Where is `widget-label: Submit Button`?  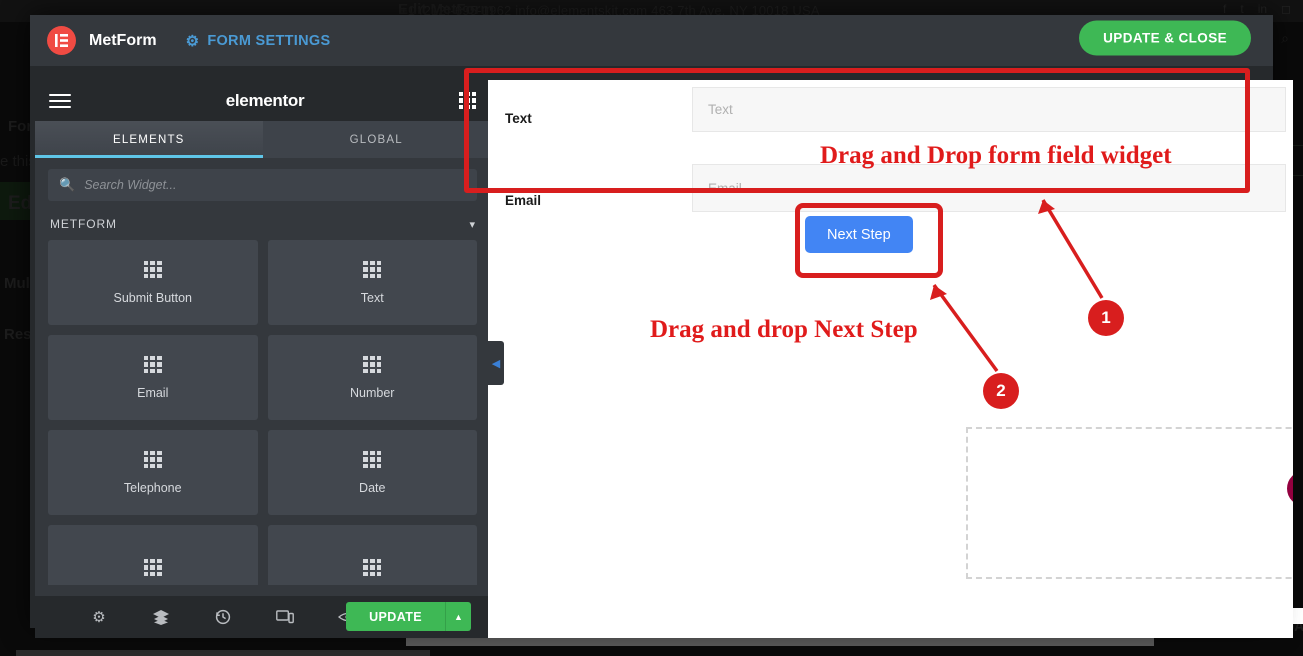
widget-label: Submit Button is located at coordinates (152, 297).